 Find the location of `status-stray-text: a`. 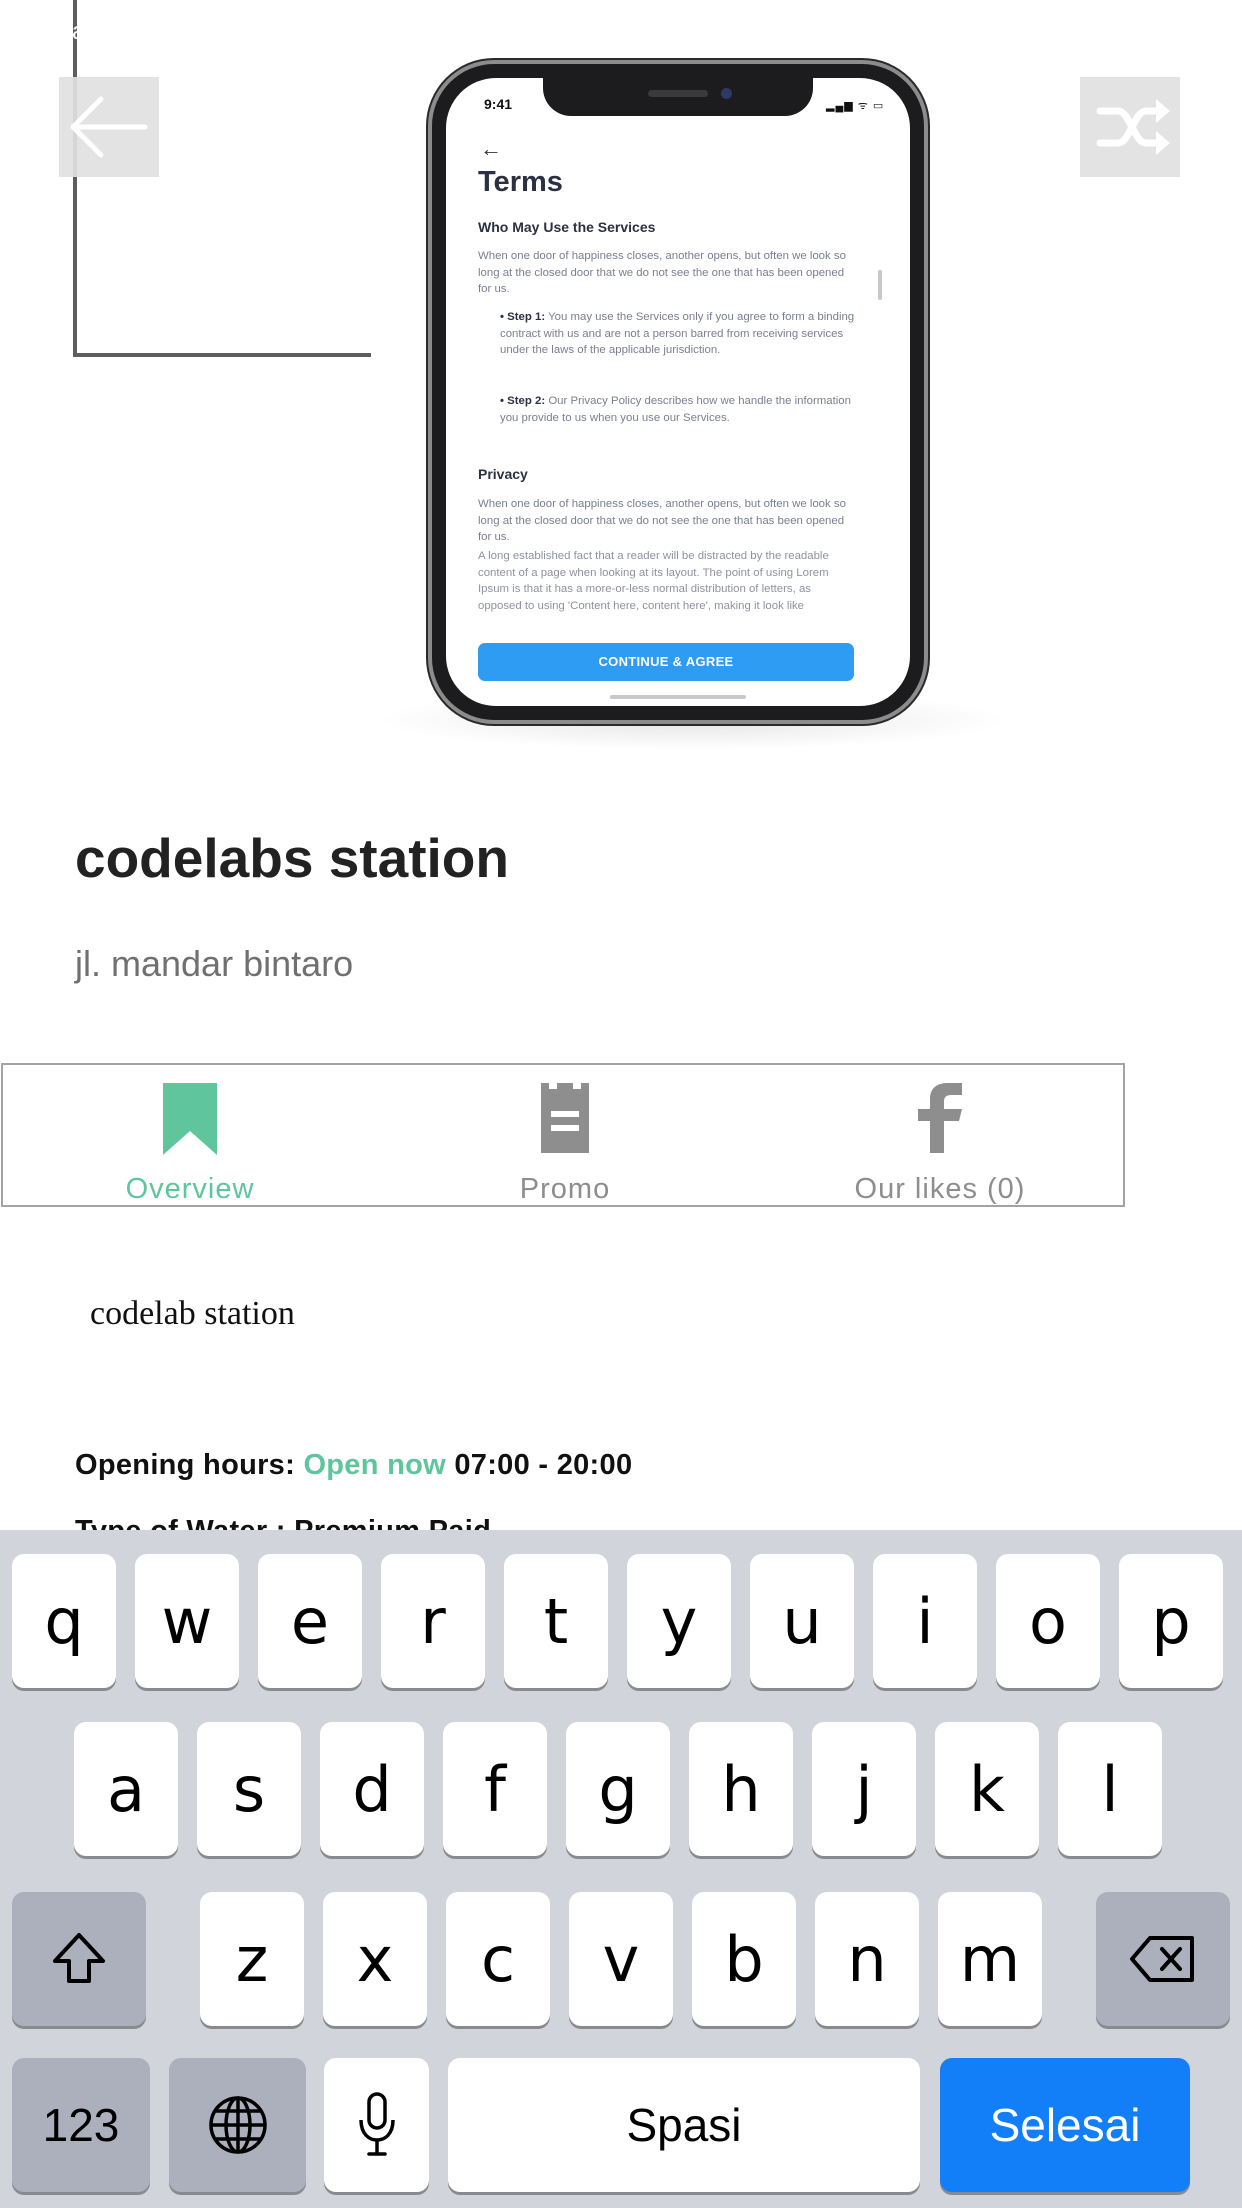

status-stray-text: a is located at coordinates (79, 31).